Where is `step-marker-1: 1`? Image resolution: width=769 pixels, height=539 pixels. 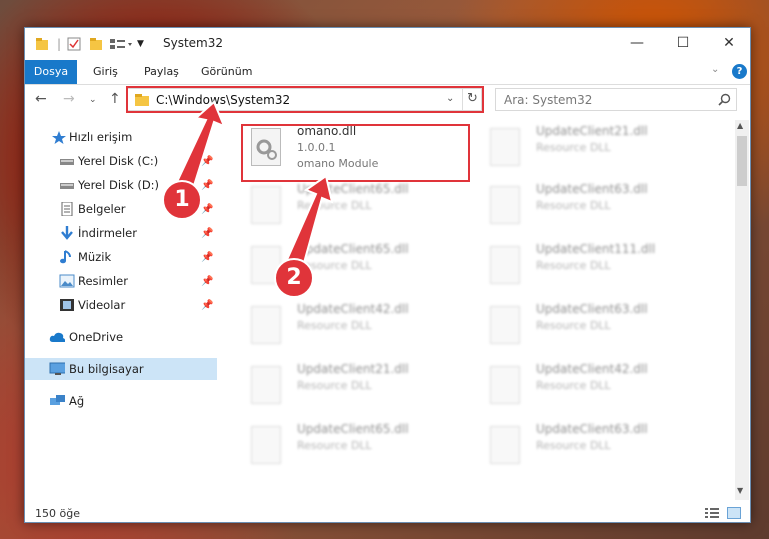
step-marker-1: 1 is located at coordinates (182, 200).